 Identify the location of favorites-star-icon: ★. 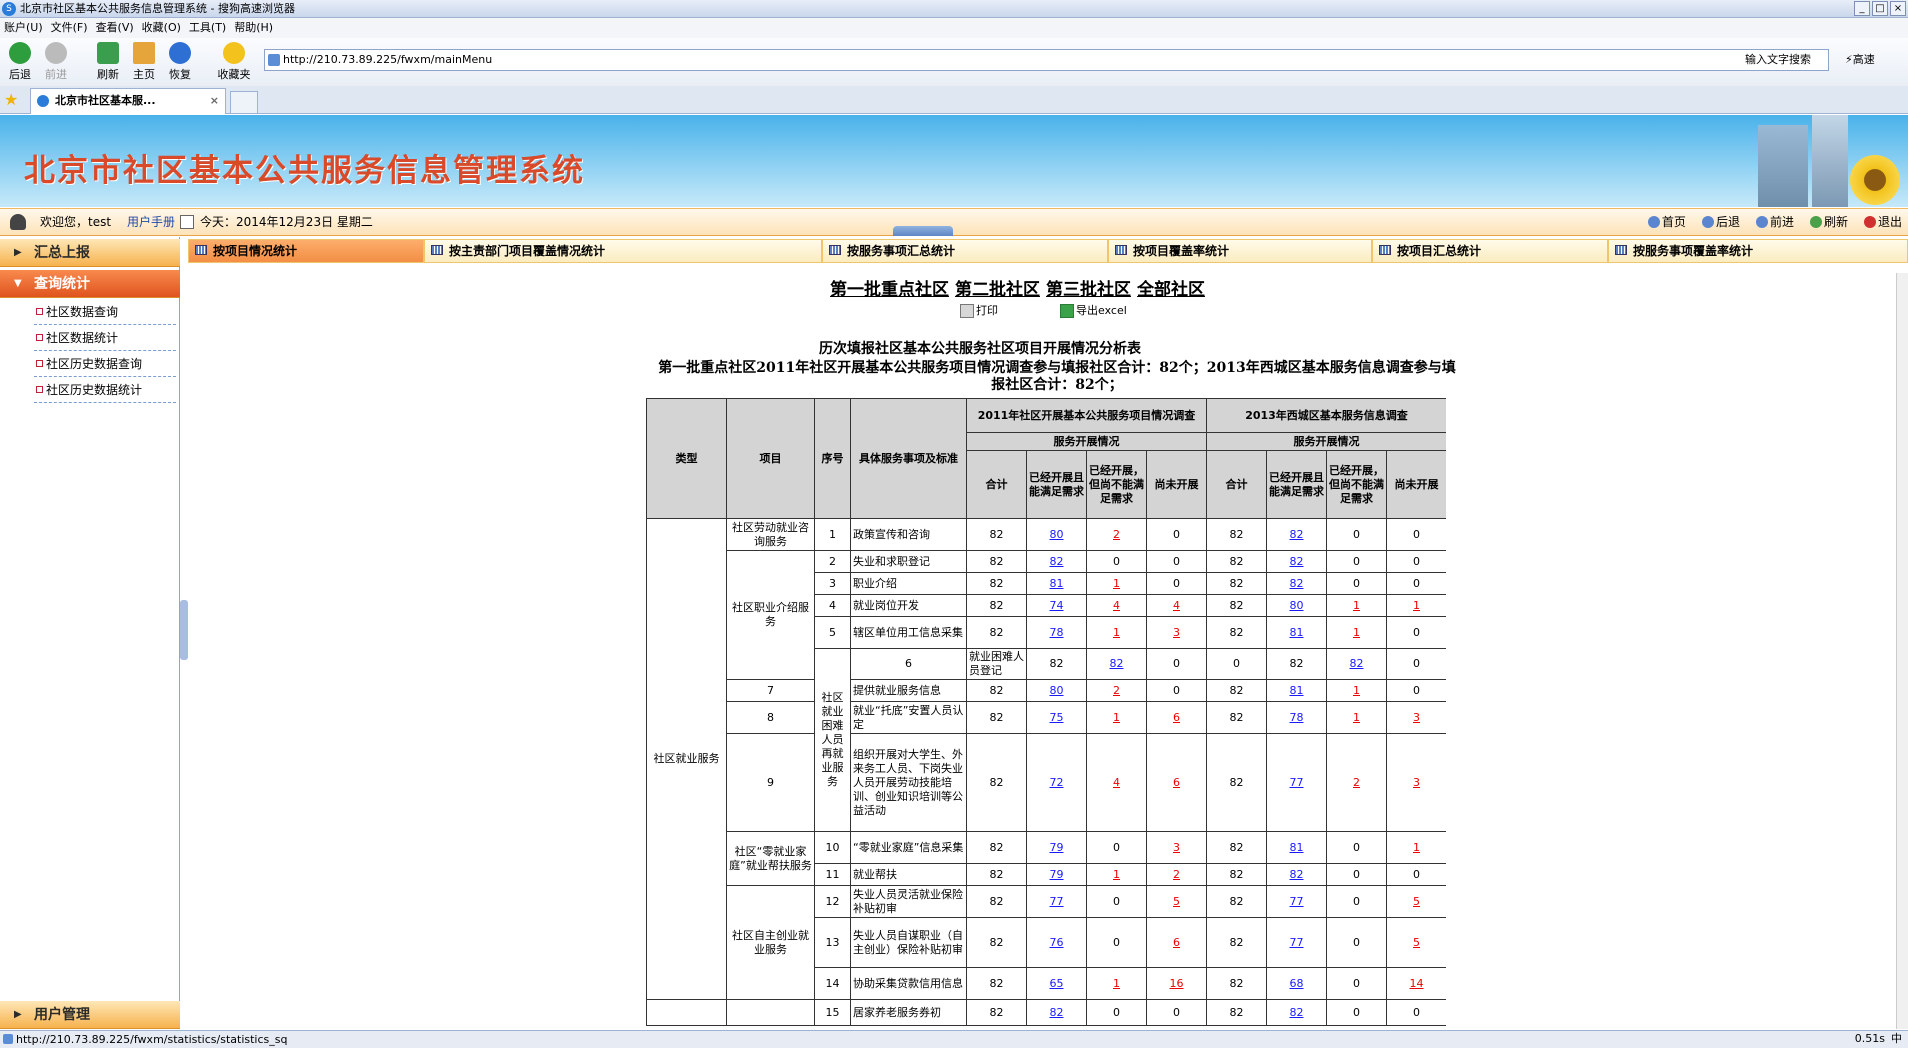
(11, 99).